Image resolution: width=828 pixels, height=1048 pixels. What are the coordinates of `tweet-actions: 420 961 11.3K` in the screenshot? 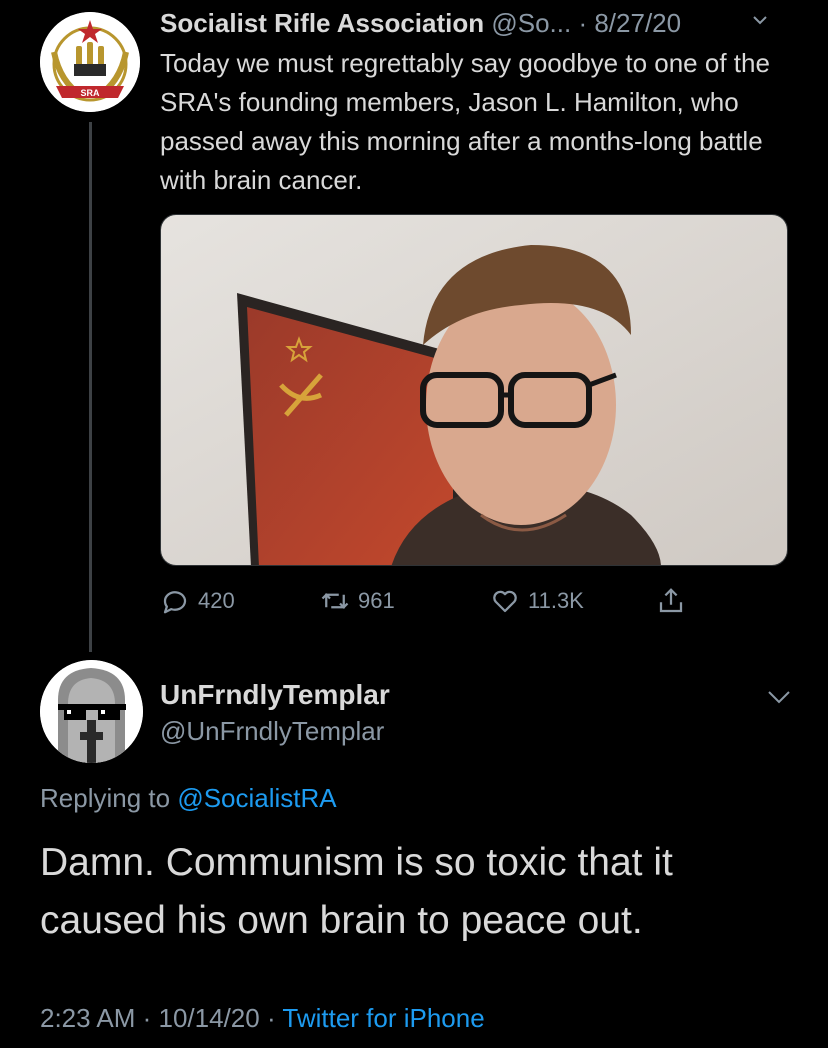 It's located at (440, 603).